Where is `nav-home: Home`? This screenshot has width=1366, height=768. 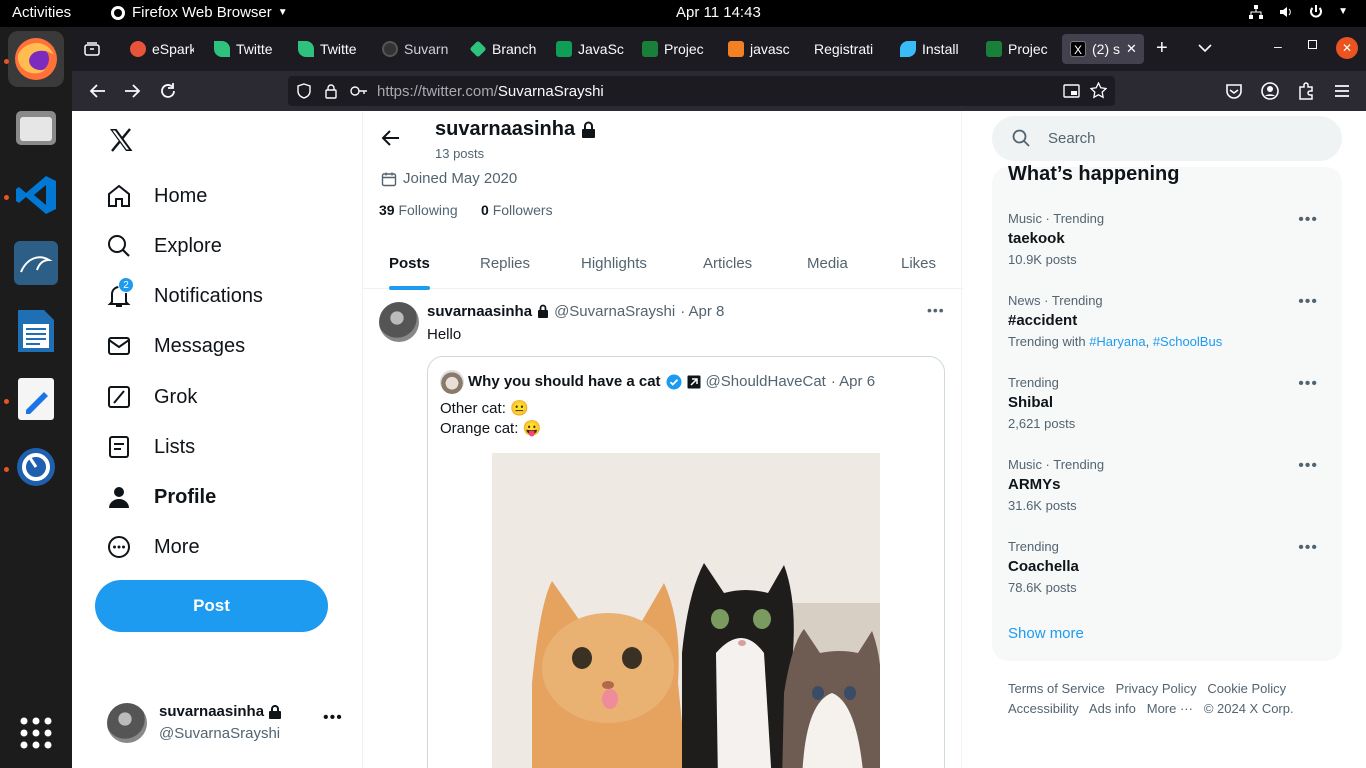 nav-home: Home is located at coordinates (156, 196).